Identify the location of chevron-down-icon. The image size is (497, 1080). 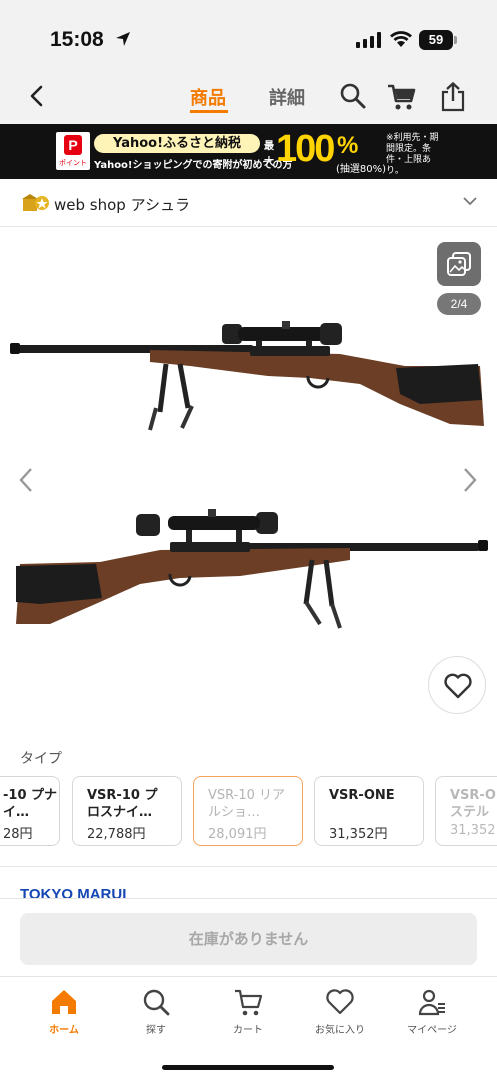
(470, 201).